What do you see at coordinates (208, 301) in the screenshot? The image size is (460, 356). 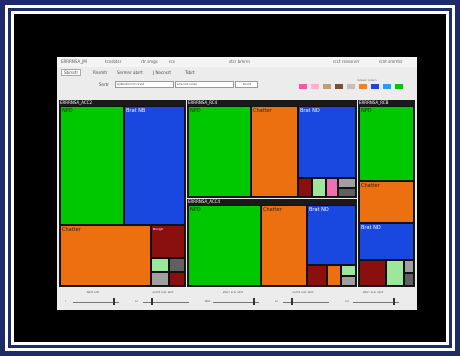 I see `slider-value: Nbt` at bounding box center [208, 301].